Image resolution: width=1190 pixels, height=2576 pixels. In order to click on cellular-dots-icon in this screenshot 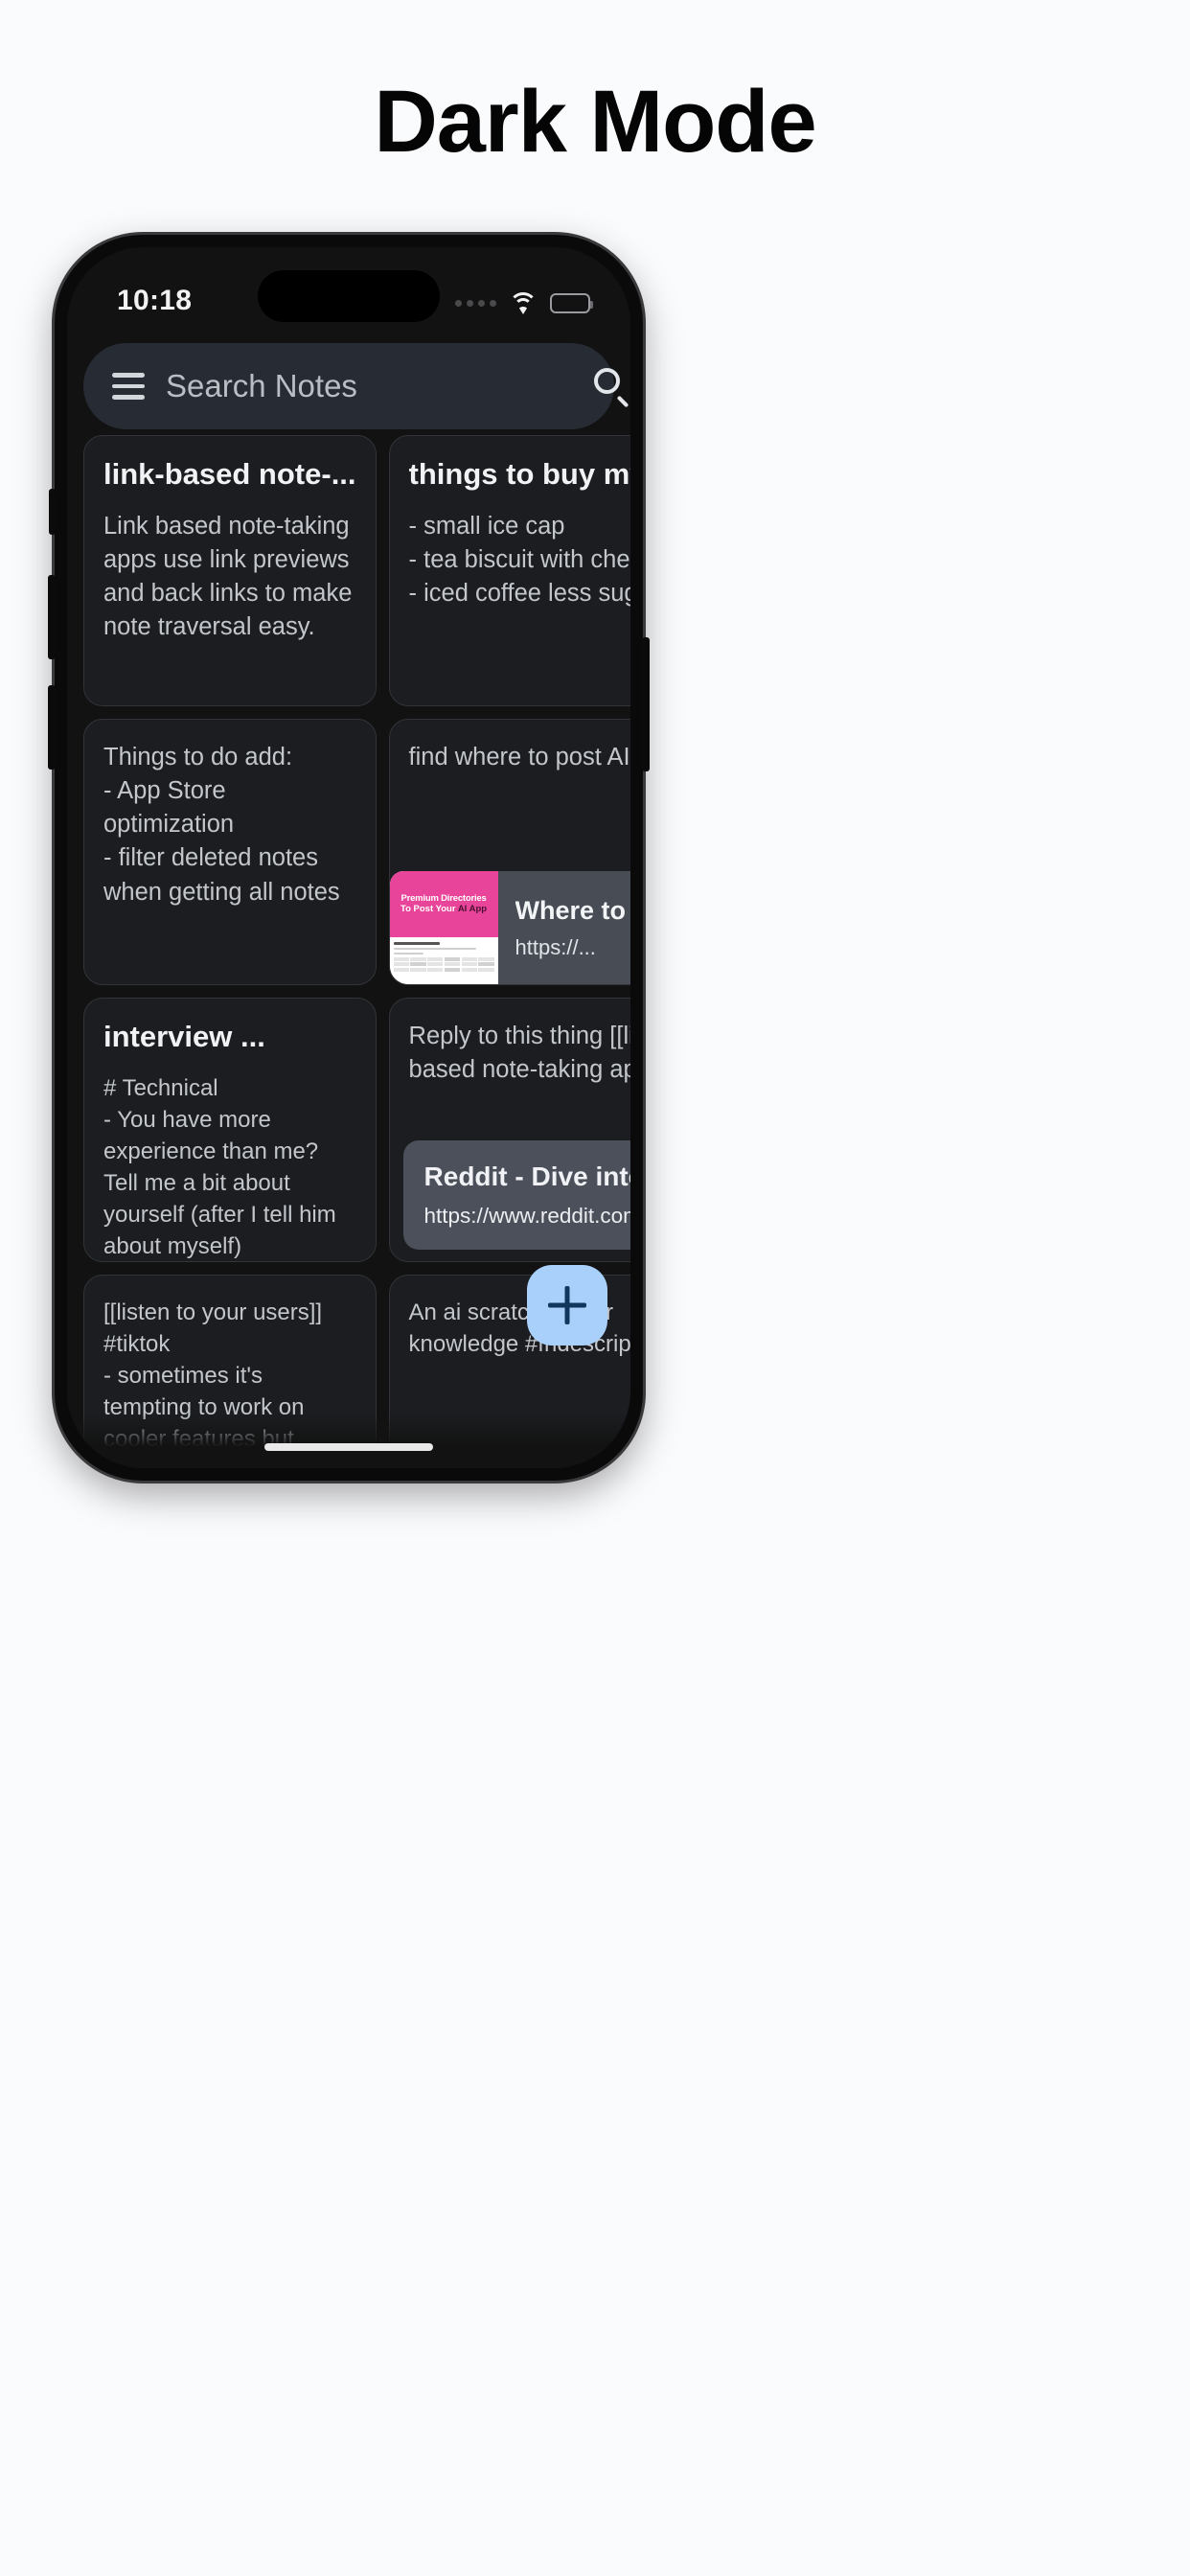, I will do `click(476, 303)`.